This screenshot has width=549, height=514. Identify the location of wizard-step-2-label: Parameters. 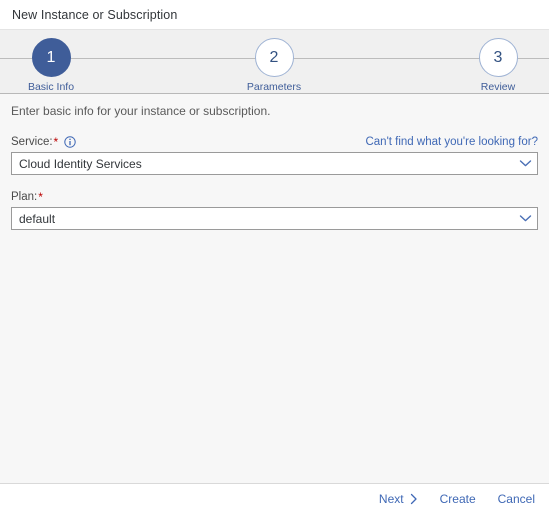
(274, 87).